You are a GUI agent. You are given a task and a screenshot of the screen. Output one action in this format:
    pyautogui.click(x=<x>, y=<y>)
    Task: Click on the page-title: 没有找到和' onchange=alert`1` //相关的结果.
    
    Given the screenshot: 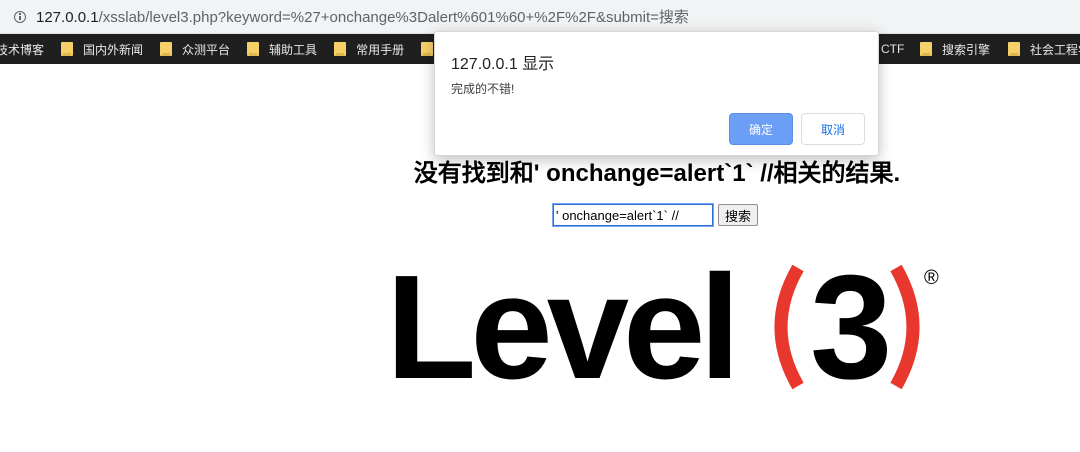 What is the action you would take?
    pyautogui.click(x=657, y=173)
    